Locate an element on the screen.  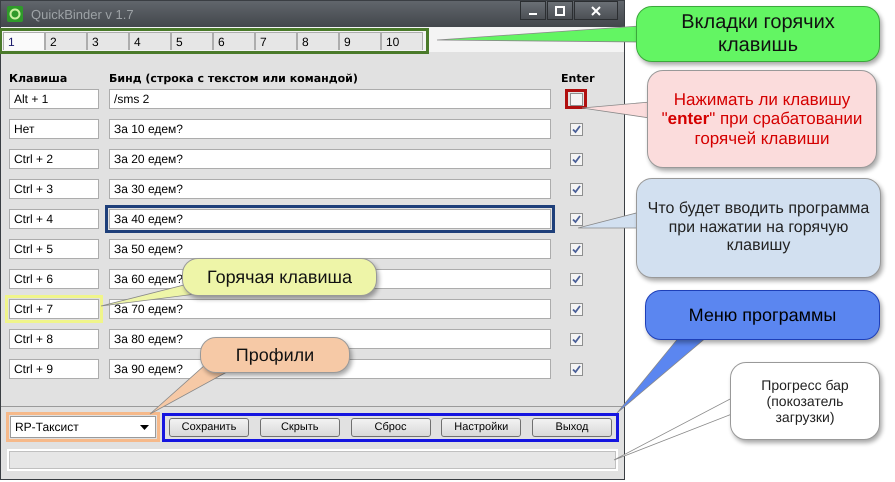
column-header: Бинд (строка с текстом или командой) is located at coordinates (234, 78).